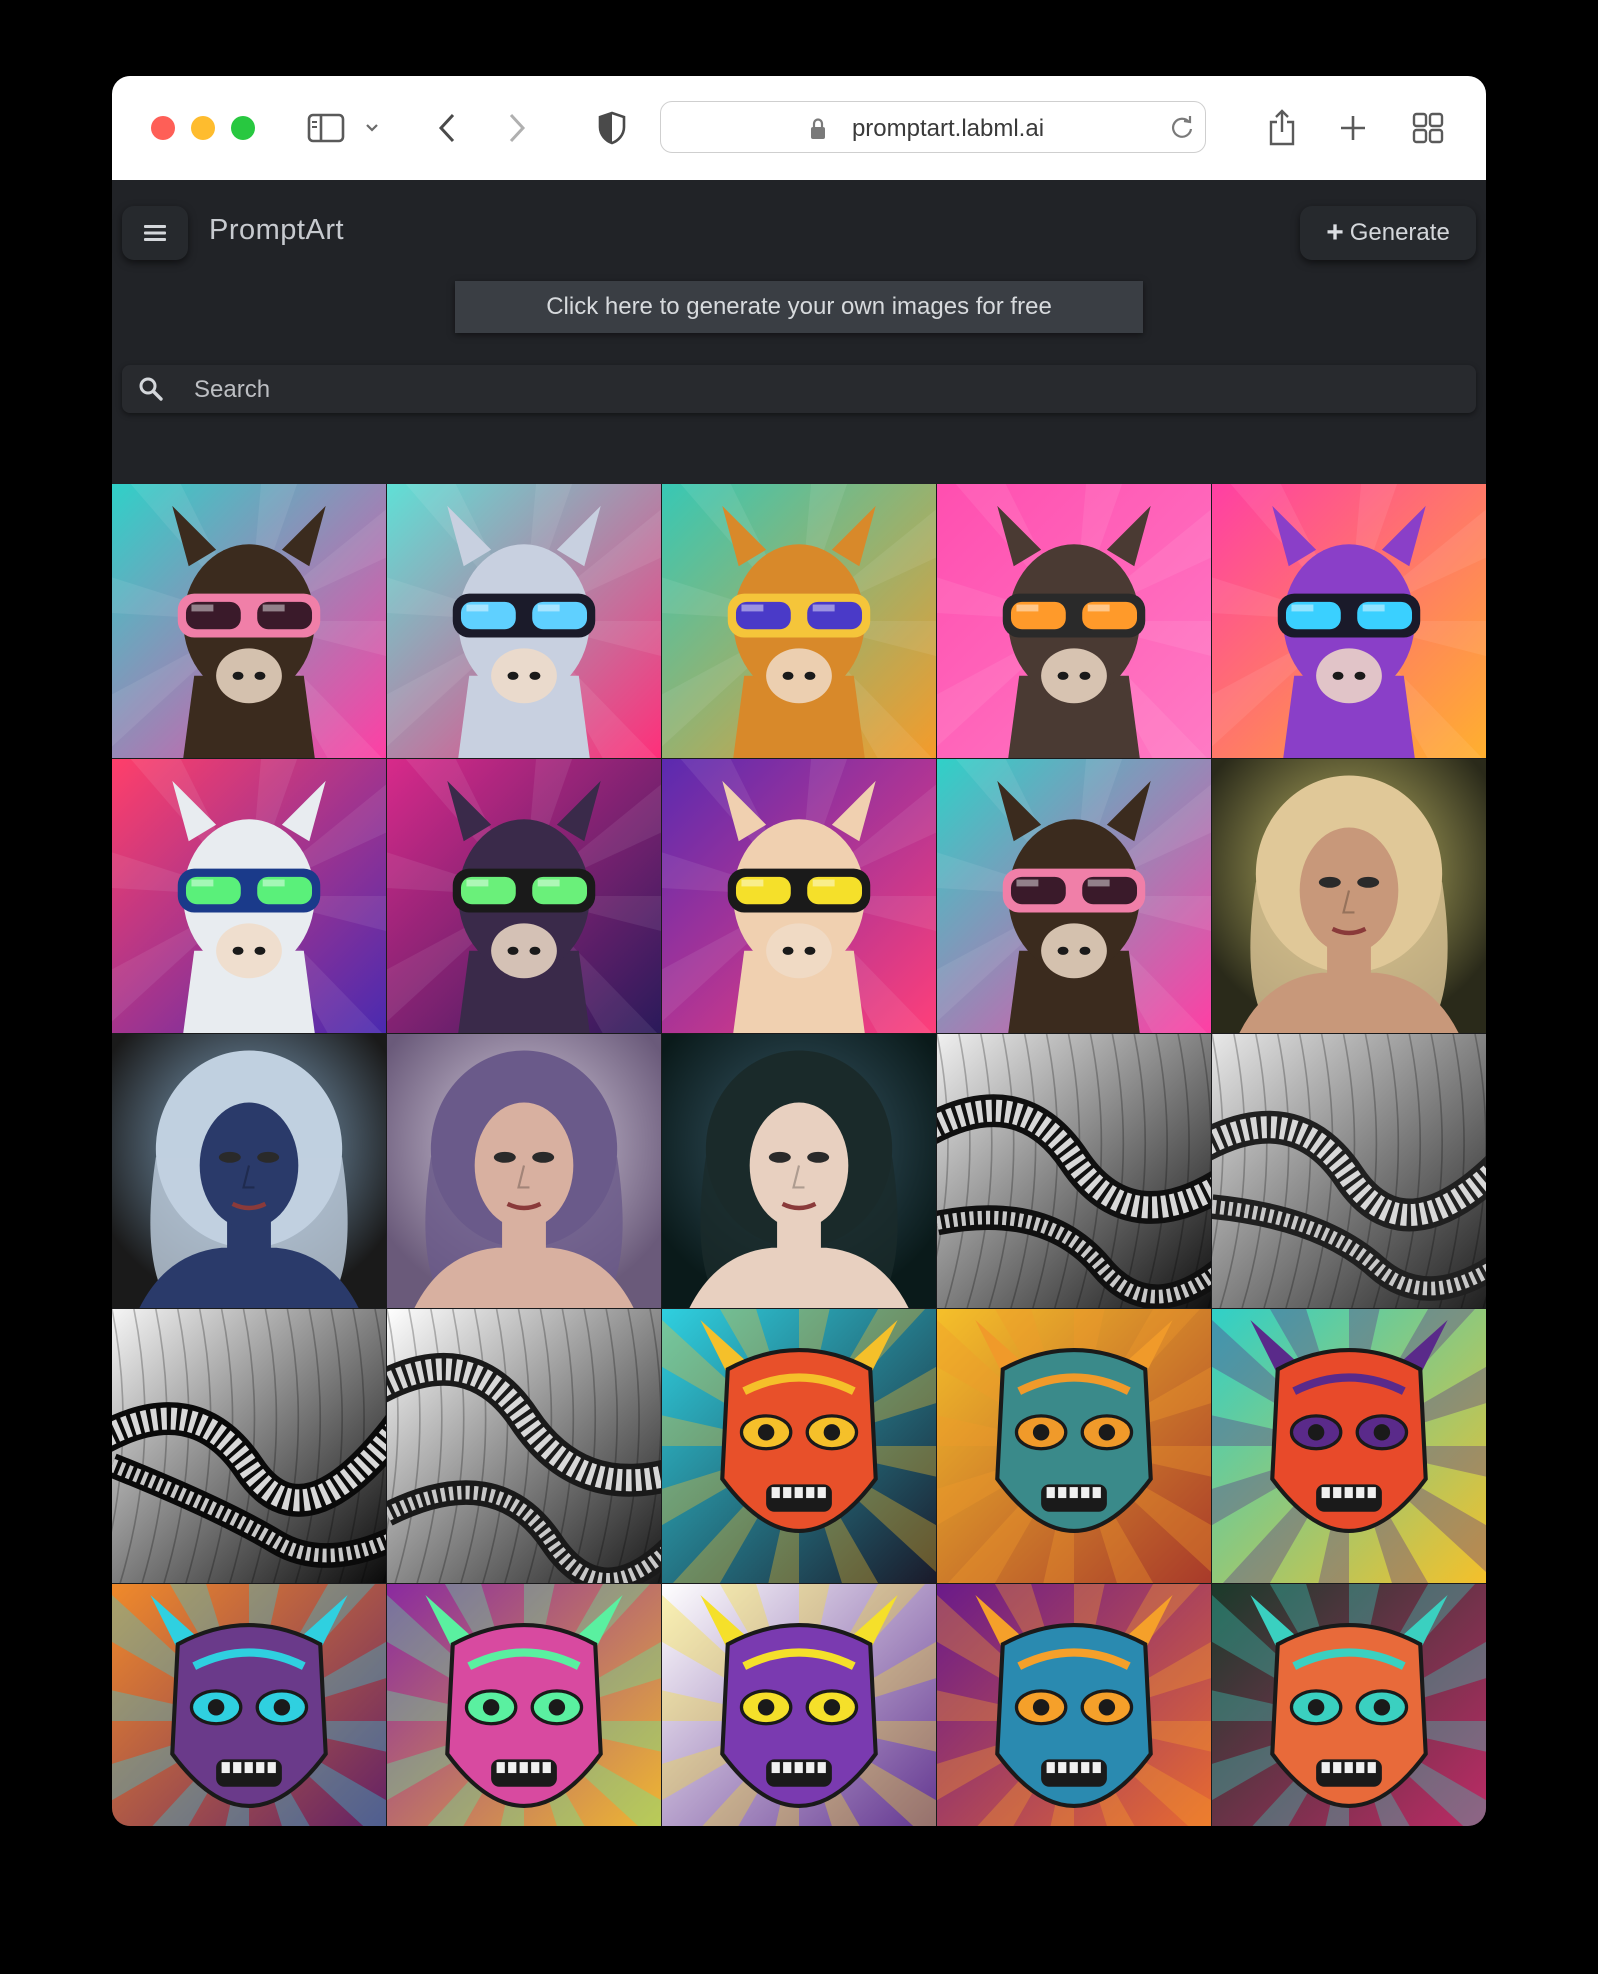 This screenshot has height=1974, width=1598. Describe the element at coordinates (612, 128) in the screenshot. I see `privacy-shield-icon` at that location.